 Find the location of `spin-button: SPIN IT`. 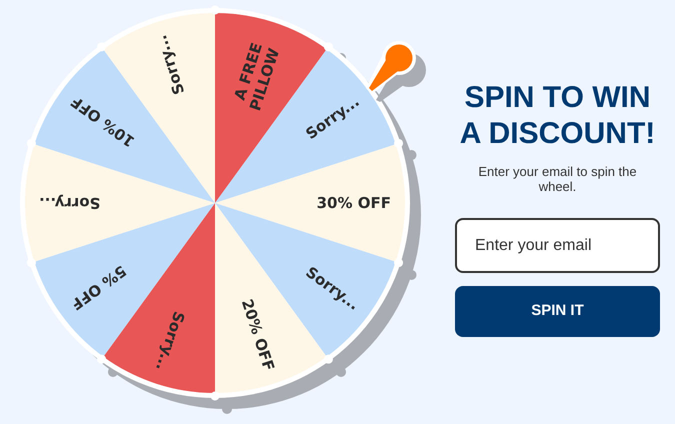

spin-button: SPIN IT is located at coordinates (557, 311).